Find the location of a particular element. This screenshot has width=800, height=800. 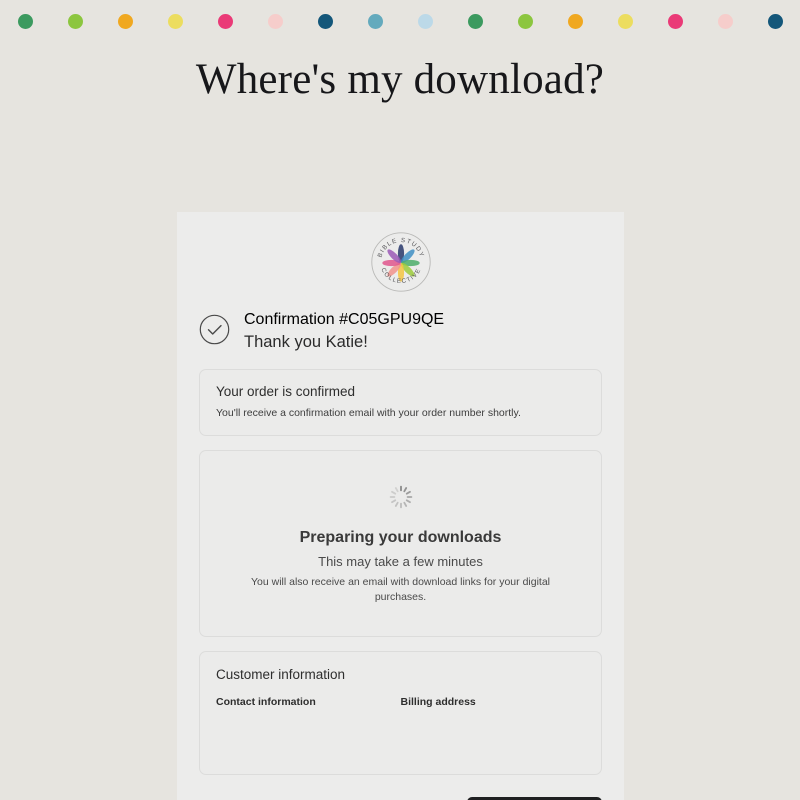

customer-information-columns: Contact information Billing address is located at coordinates (400, 702).